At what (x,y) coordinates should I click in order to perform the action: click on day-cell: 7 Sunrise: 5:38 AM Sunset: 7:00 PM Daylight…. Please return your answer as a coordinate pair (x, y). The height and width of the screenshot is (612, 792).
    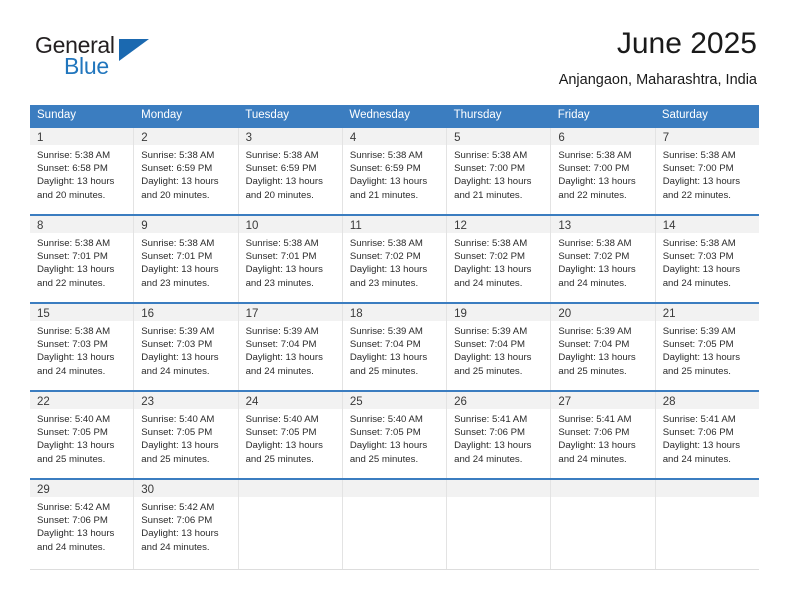
    Looking at the image, I should click on (707, 171).